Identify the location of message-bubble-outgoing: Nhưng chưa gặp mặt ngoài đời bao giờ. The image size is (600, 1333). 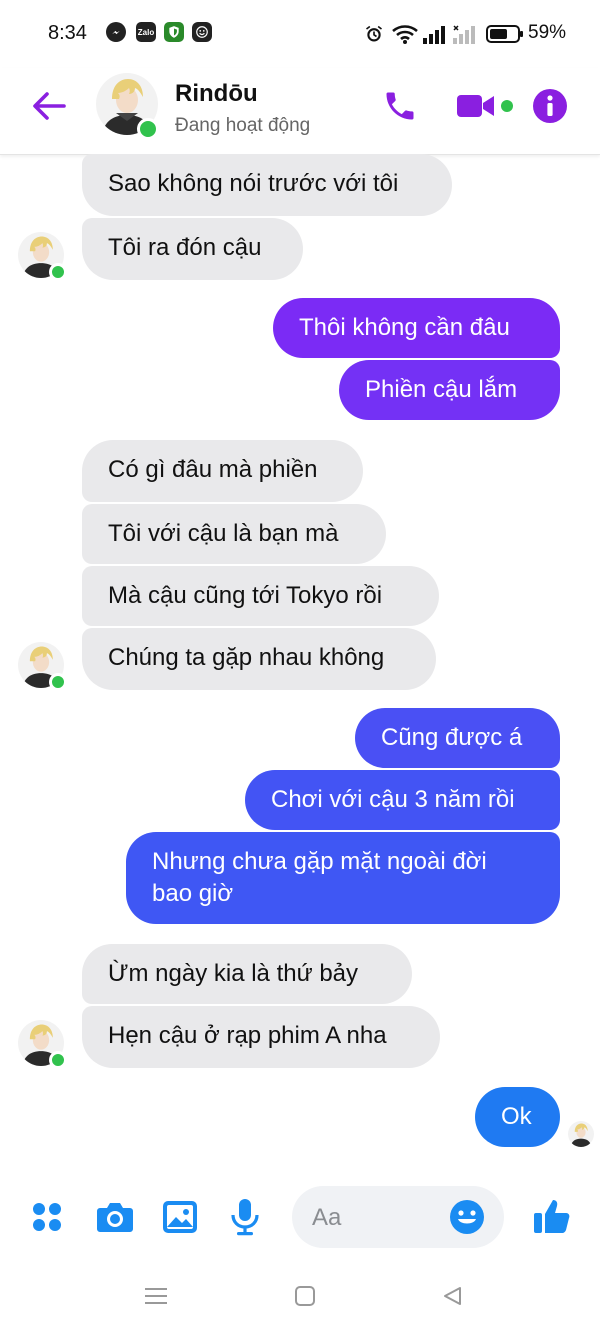
(343, 878).